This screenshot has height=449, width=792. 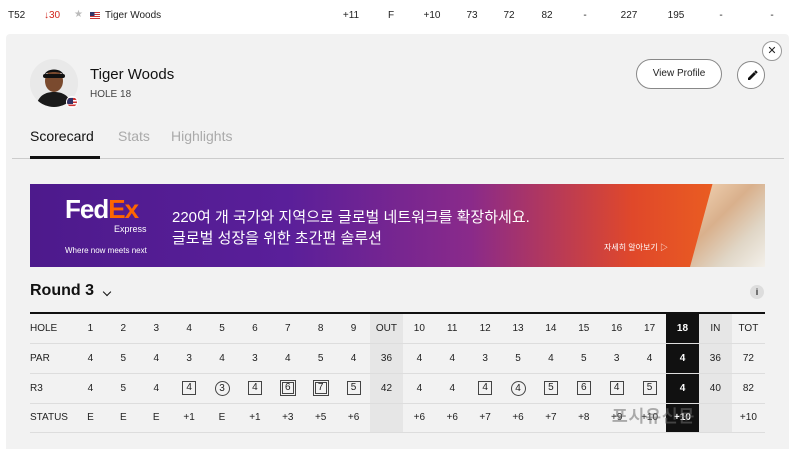 I want to click on total-strokes: 227, so click(x=629, y=15).